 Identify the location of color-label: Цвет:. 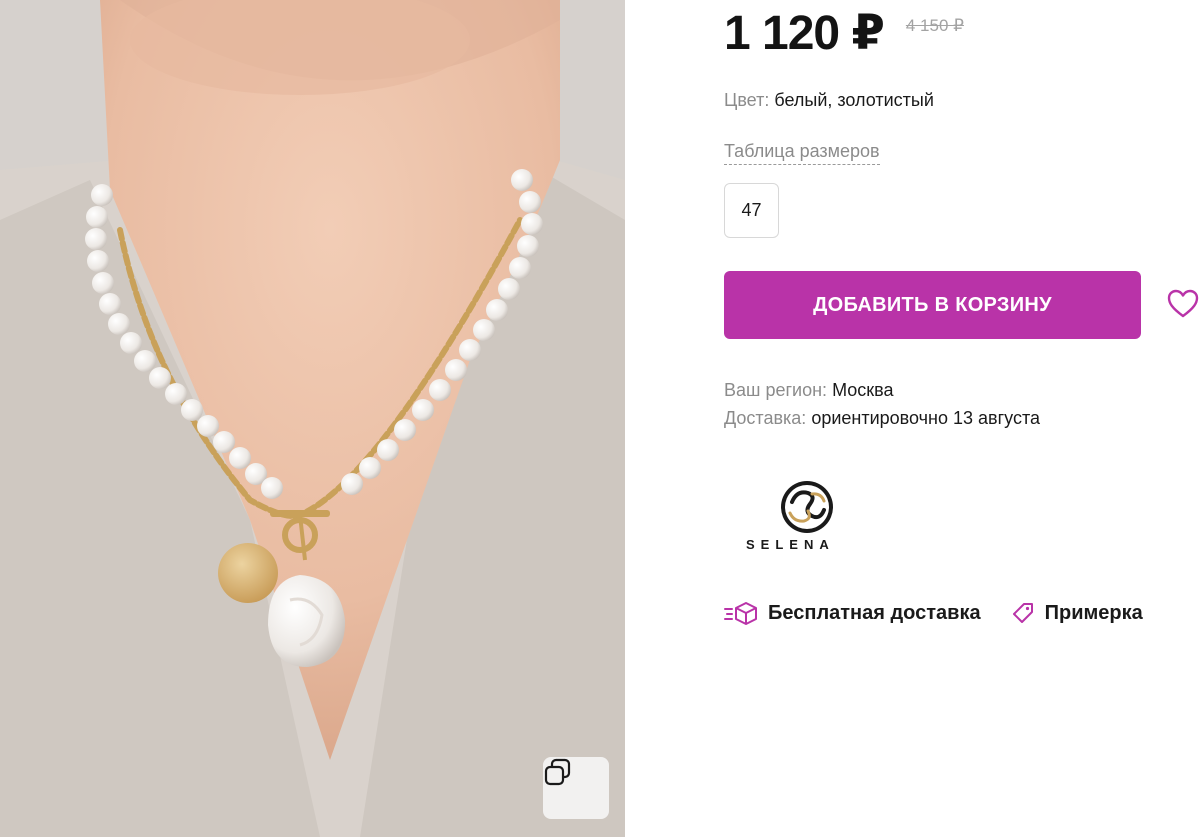
(747, 100).